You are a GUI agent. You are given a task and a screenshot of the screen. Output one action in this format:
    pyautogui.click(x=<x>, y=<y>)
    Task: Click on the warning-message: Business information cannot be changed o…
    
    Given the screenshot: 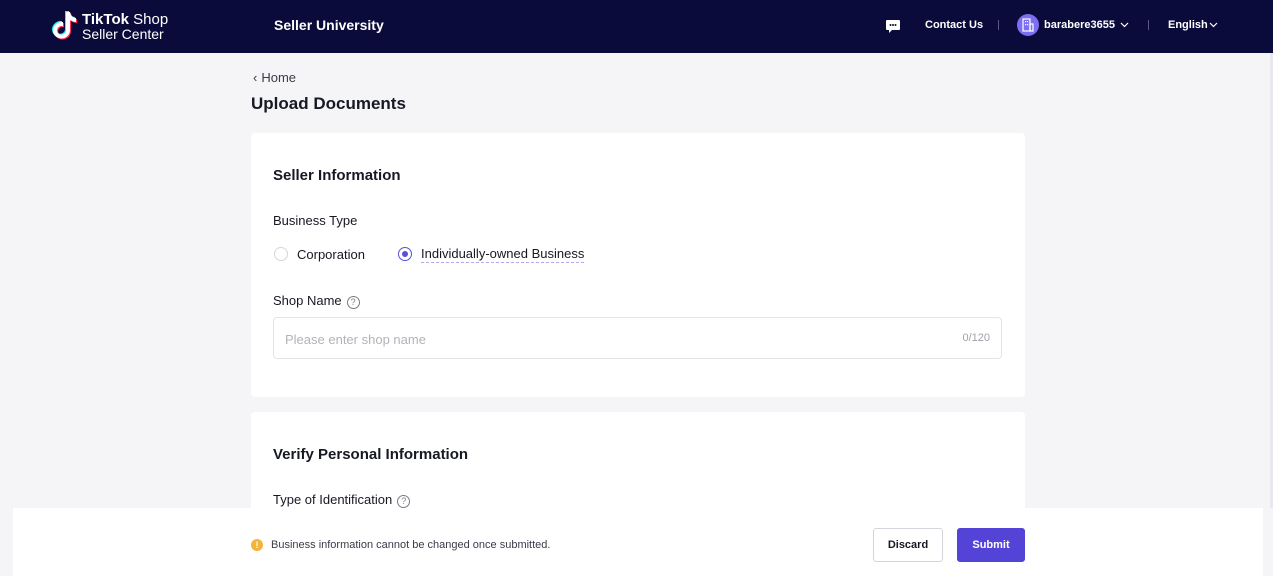 What is the action you would take?
    pyautogui.click(x=411, y=545)
    